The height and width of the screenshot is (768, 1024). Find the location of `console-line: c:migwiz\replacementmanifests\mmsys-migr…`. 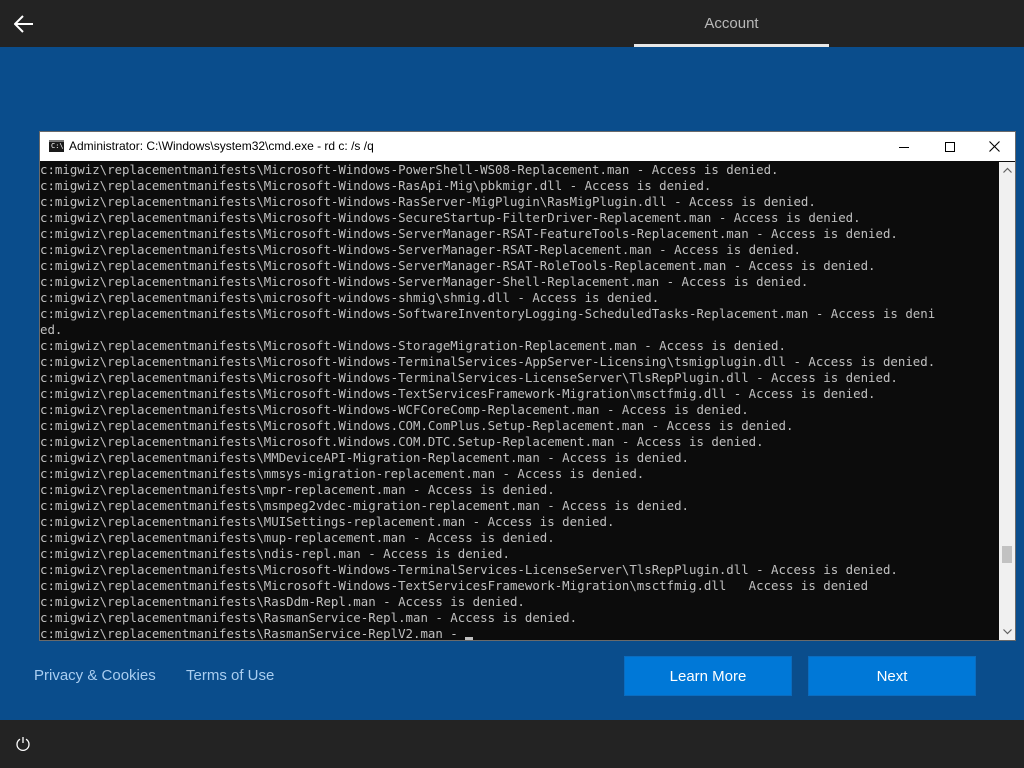

console-line: c:migwiz\replacementmanifests\mmsys-migr… is located at coordinates (342, 473).